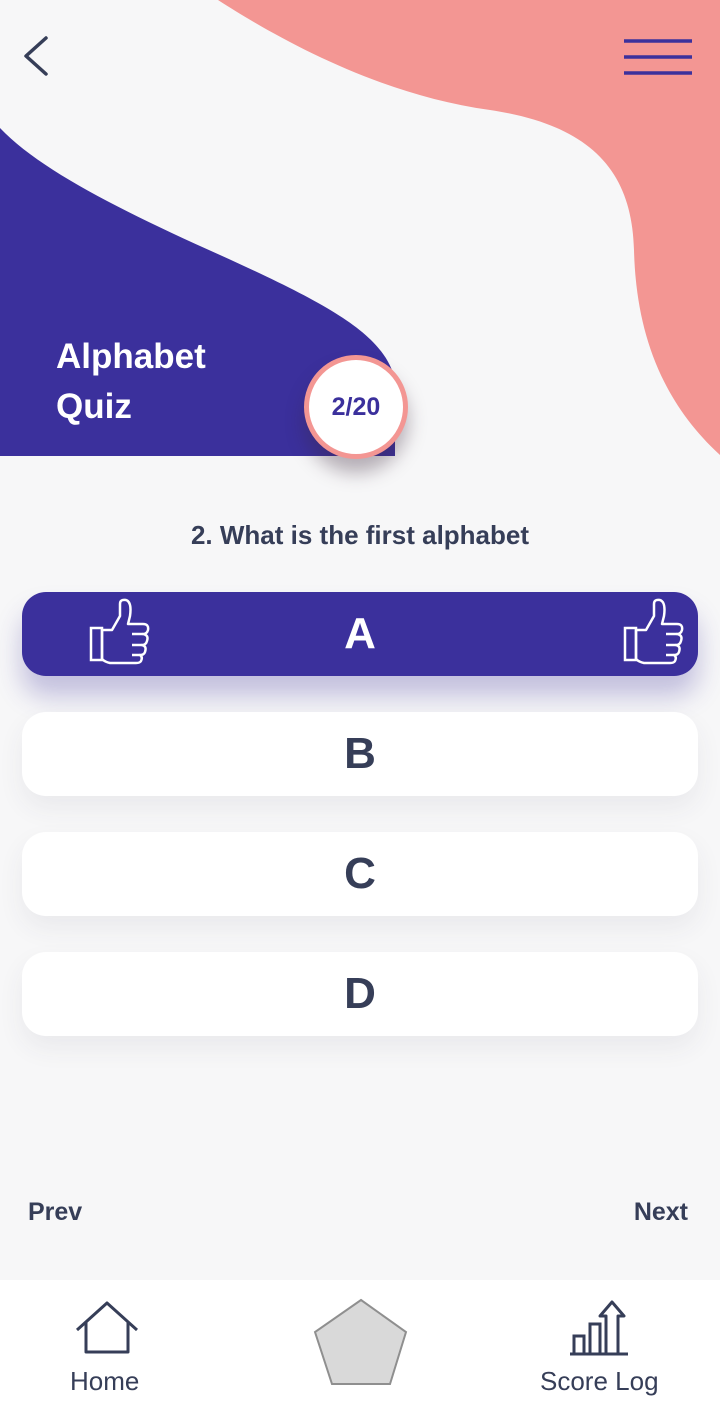  I want to click on tab-score-log: Score Log, so click(605, 1350).